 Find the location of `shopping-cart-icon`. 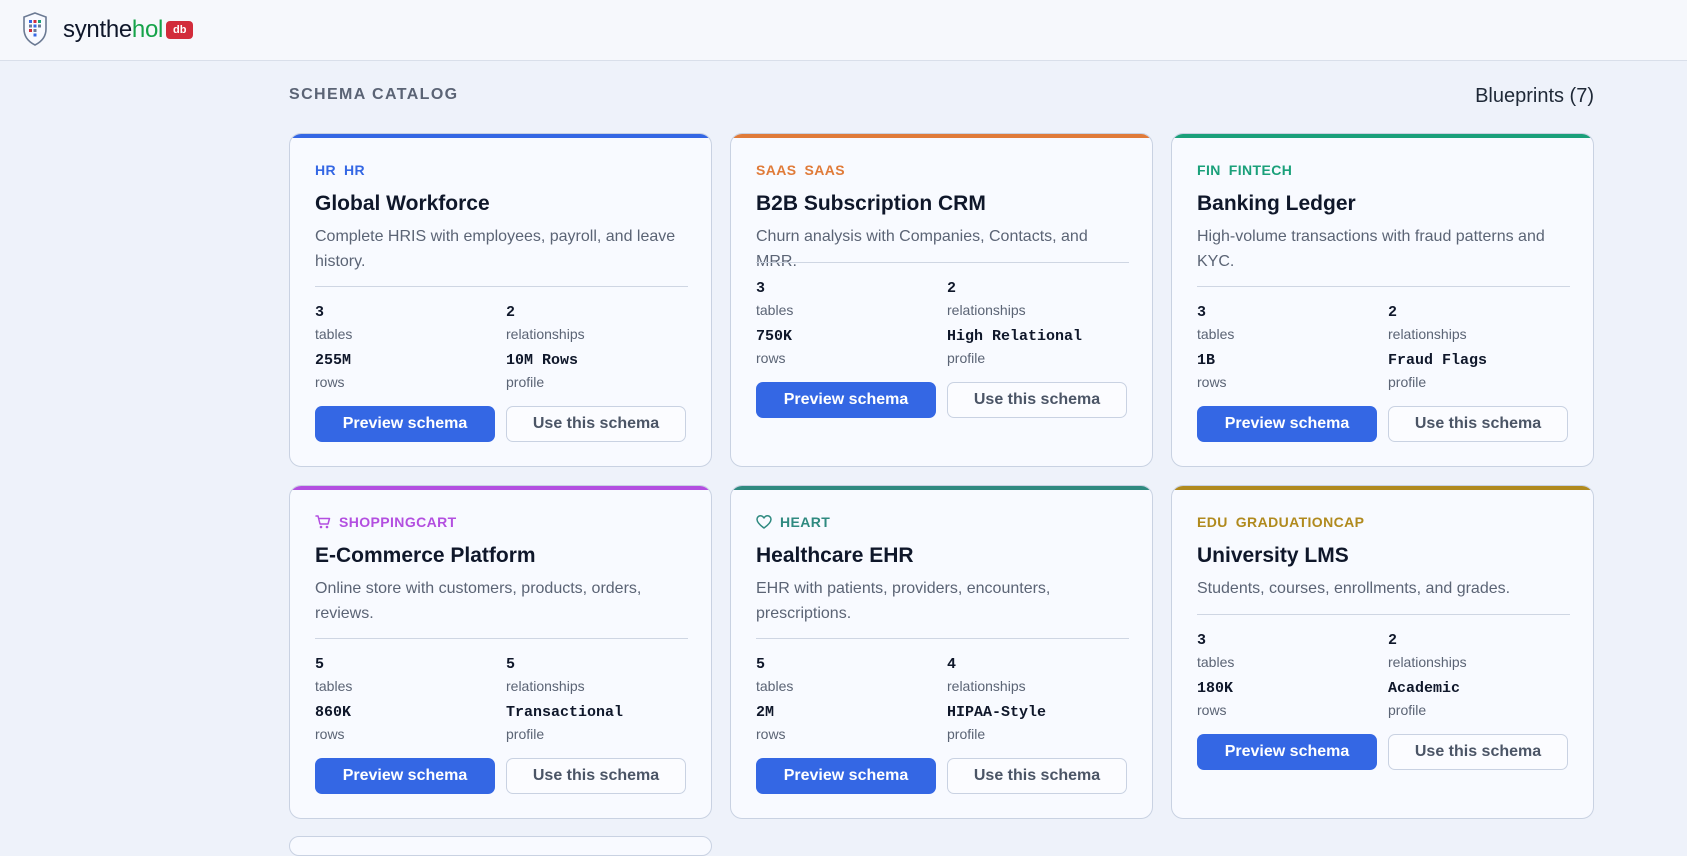

shopping-cart-icon is located at coordinates (323, 522).